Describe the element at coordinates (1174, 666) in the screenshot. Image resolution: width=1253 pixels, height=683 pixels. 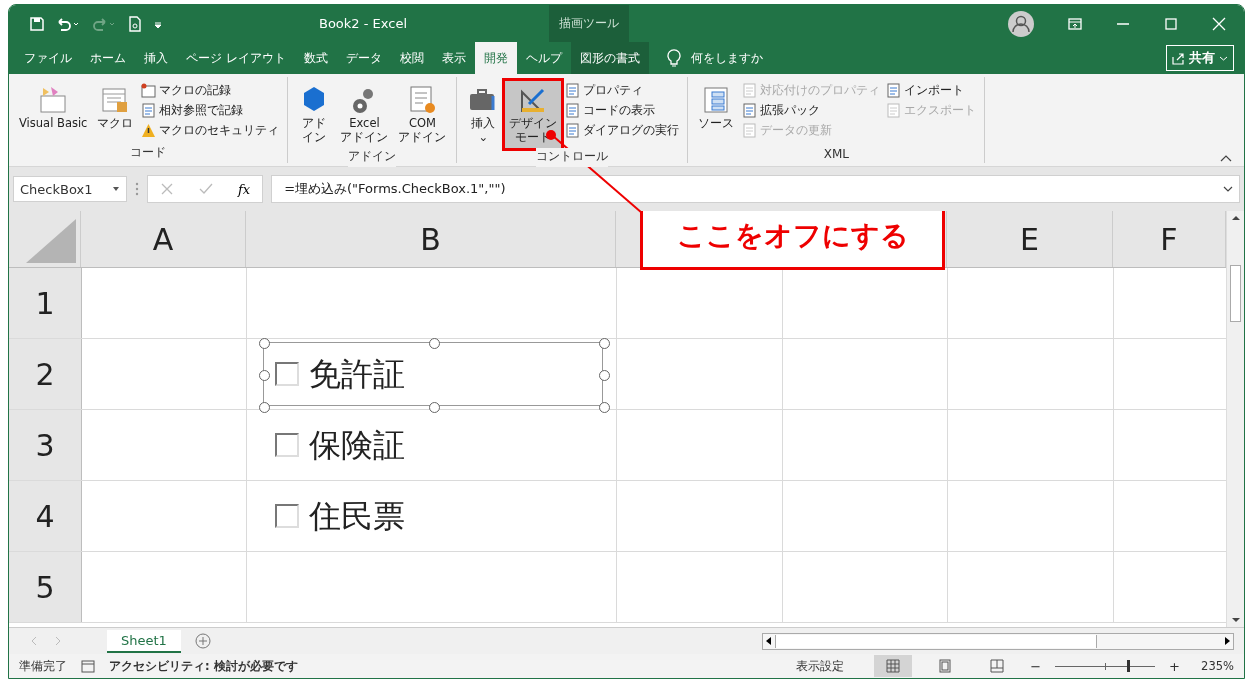
I see `zoom-in-button: +` at that location.